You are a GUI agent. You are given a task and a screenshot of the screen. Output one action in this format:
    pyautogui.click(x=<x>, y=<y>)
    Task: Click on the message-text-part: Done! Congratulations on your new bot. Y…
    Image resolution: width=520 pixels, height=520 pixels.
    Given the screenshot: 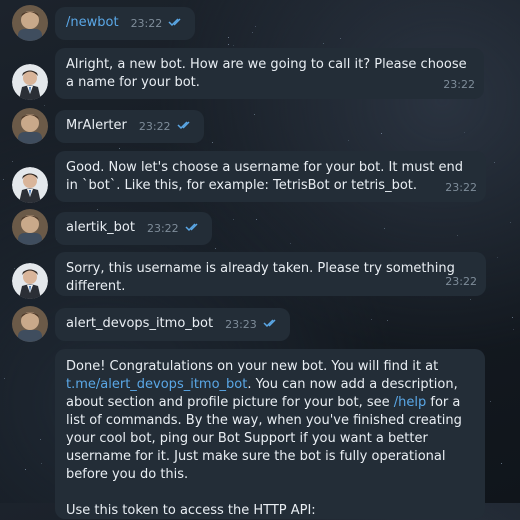 What is the action you would take?
    pyautogui.click(x=254, y=366)
    